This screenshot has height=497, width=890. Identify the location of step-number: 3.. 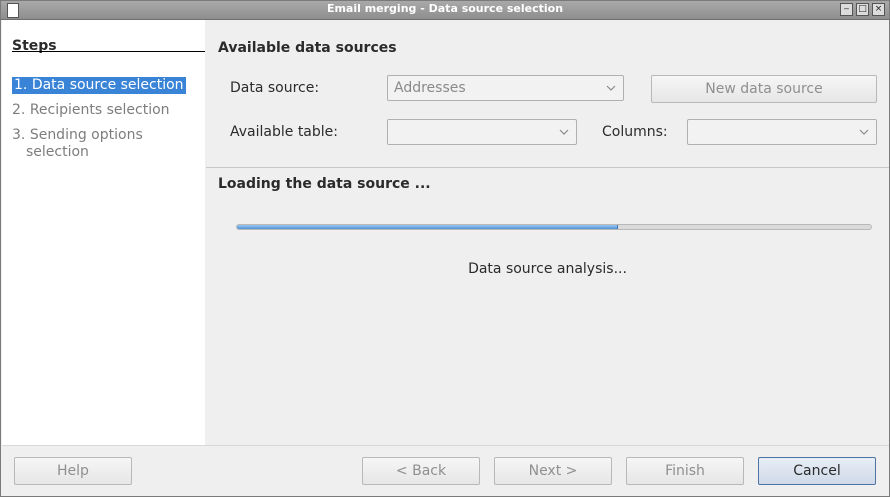
(19, 135).